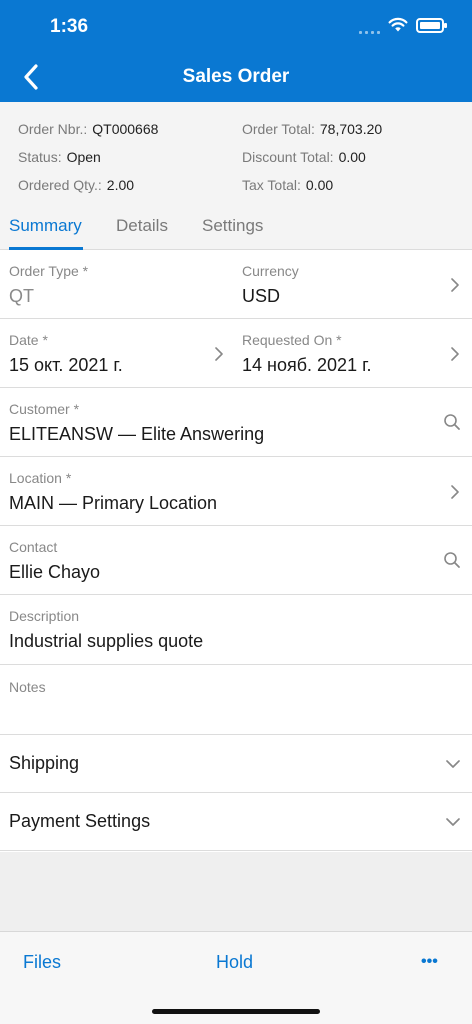  Describe the element at coordinates (236, 764) in the screenshot. I see `shipping-section: Shipping` at that location.